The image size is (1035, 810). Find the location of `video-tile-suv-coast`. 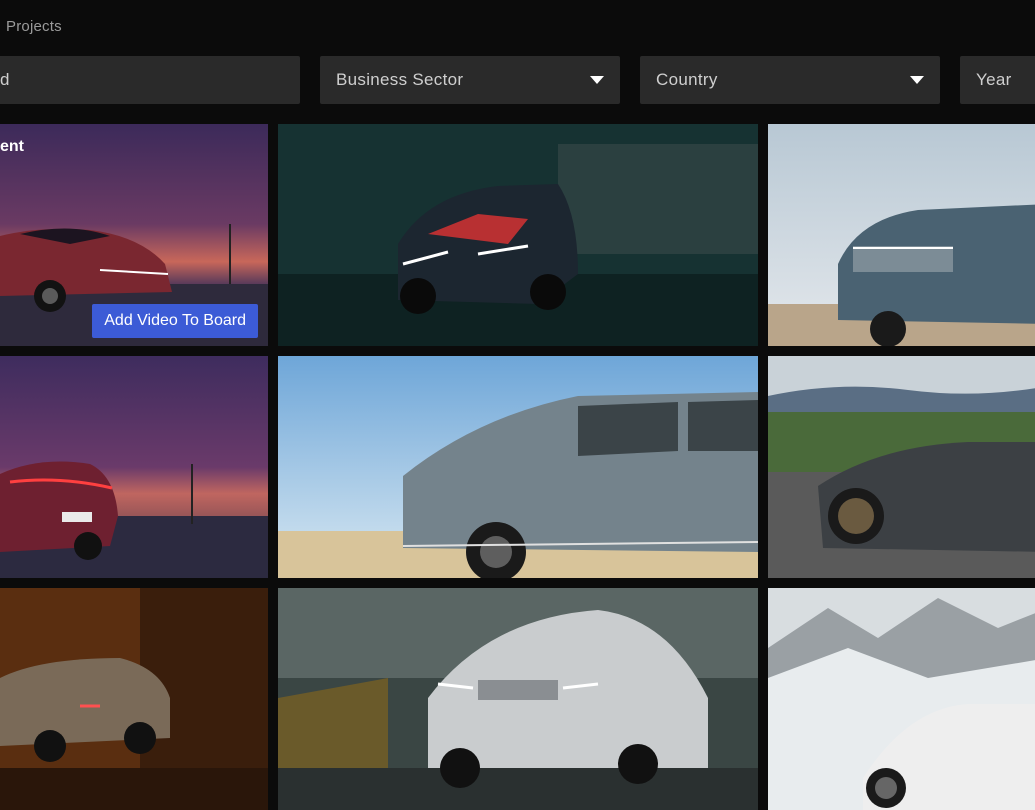

video-tile-suv-coast is located at coordinates (901, 235).